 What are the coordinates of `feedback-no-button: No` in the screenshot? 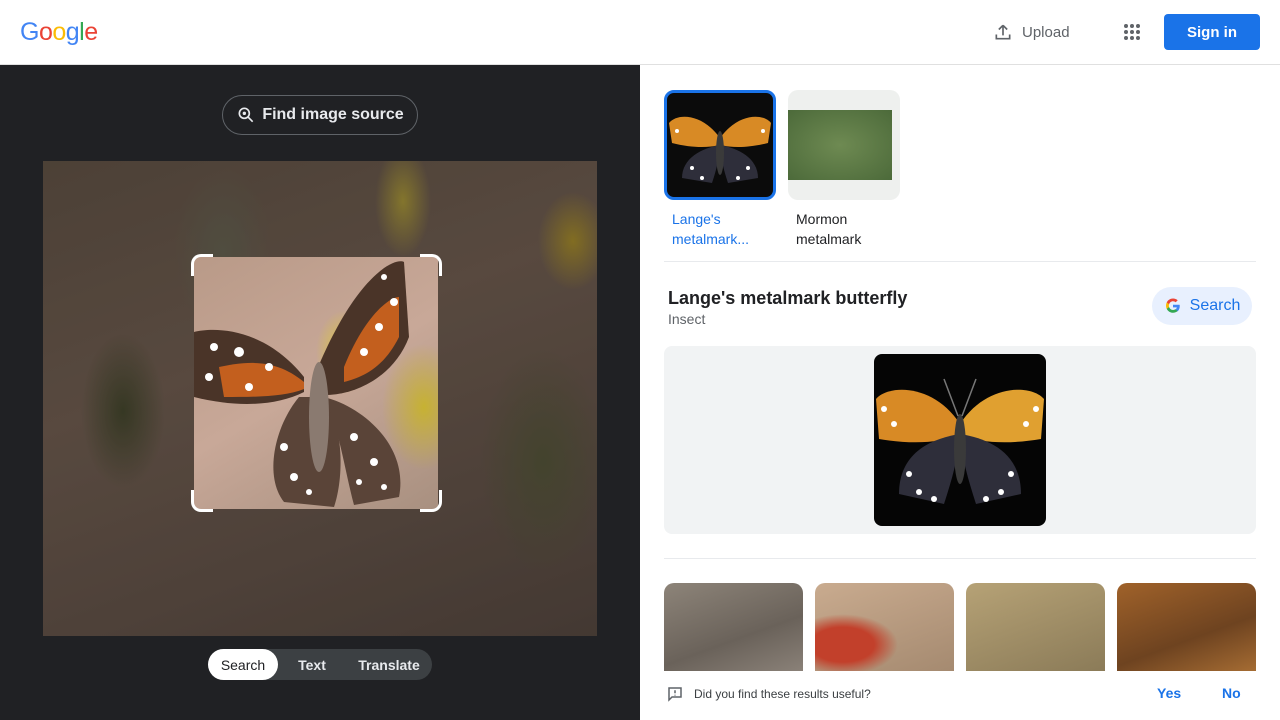 It's located at (1231, 693).